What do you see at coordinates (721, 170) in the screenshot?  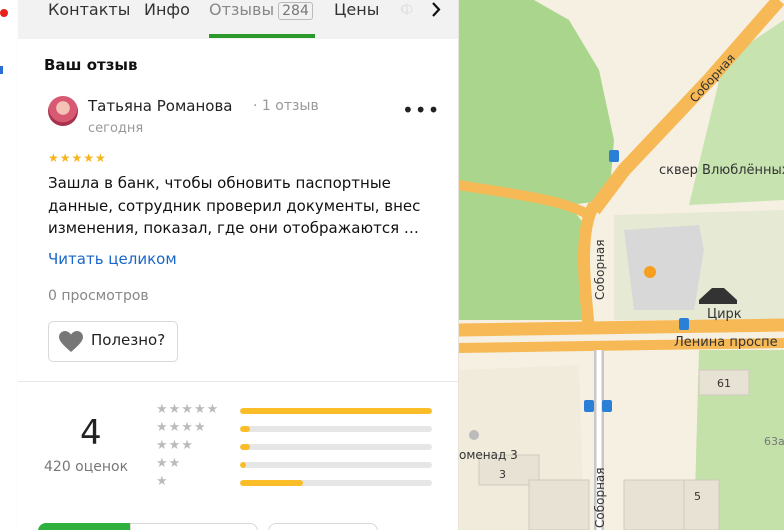 I see `park-label: сквер Влюблённых` at bounding box center [721, 170].